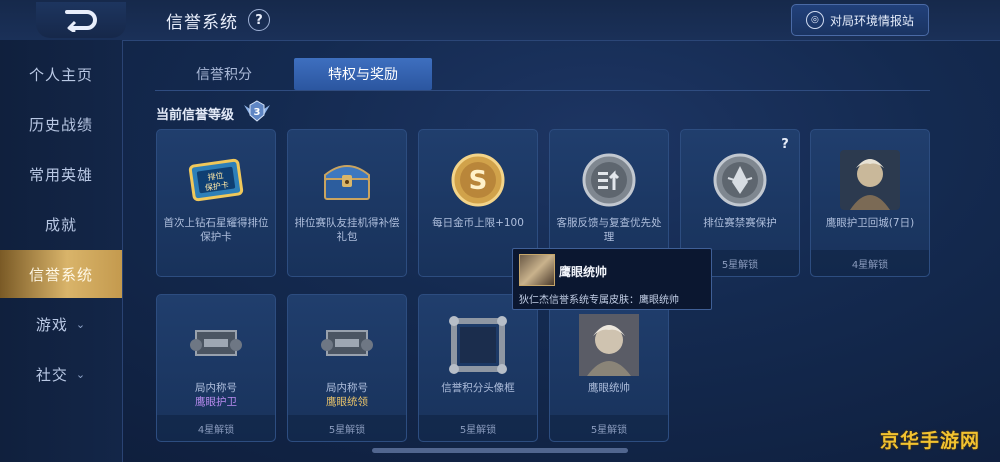  I want to click on watermark: 京华手游网, so click(930, 441).